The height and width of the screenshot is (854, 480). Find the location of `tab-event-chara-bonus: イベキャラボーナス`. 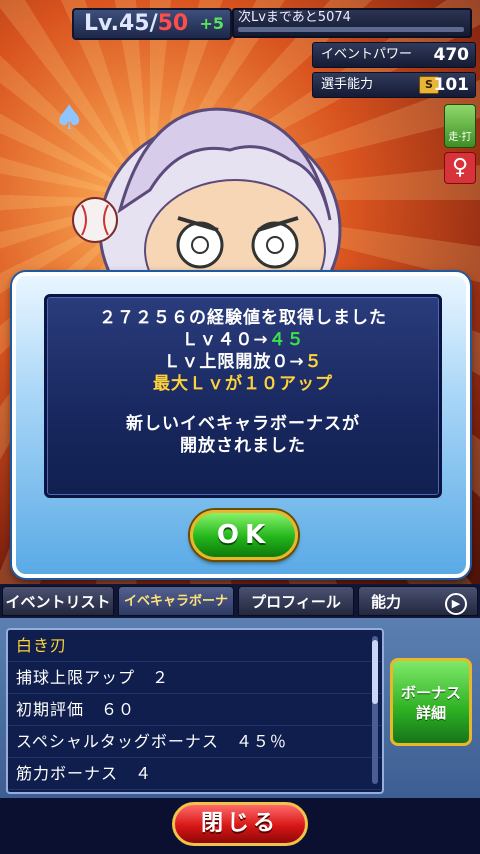

tab-event-chara-bonus: イベキャラボーナス is located at coordinates (176, 612).